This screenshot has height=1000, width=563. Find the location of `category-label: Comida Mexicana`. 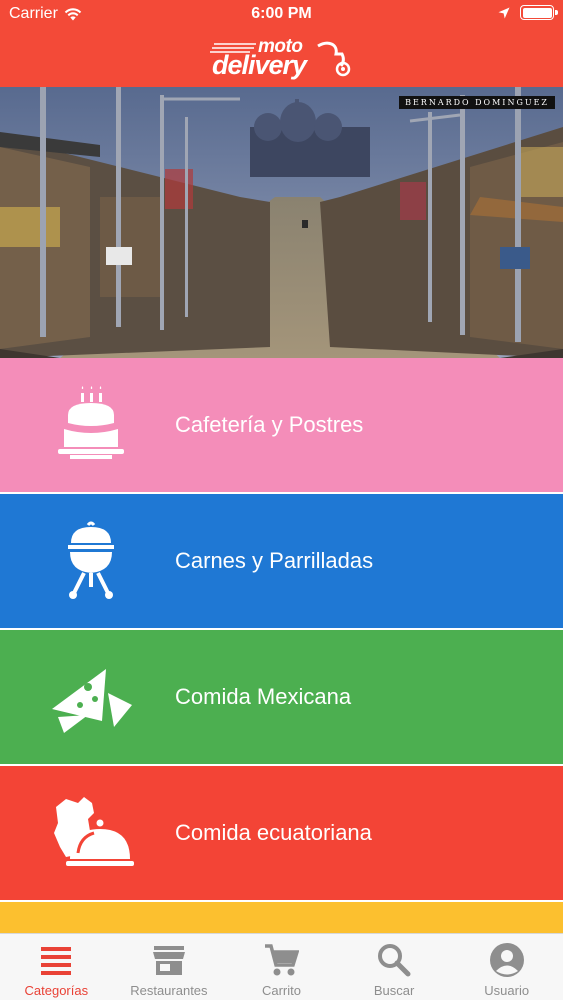

category-label: Comida Mexicana is located at coordinates (263, 696).